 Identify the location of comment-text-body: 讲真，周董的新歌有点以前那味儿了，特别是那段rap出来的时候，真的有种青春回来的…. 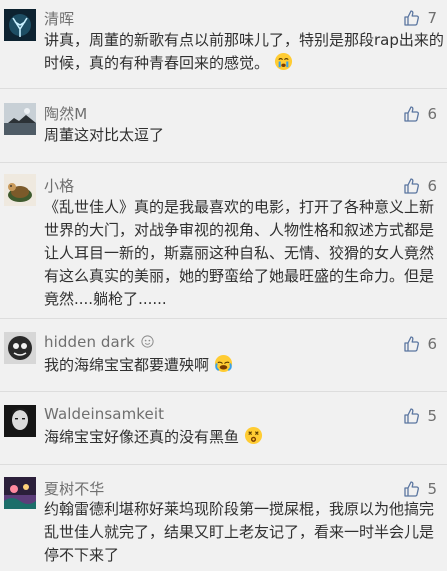
(244, 51).